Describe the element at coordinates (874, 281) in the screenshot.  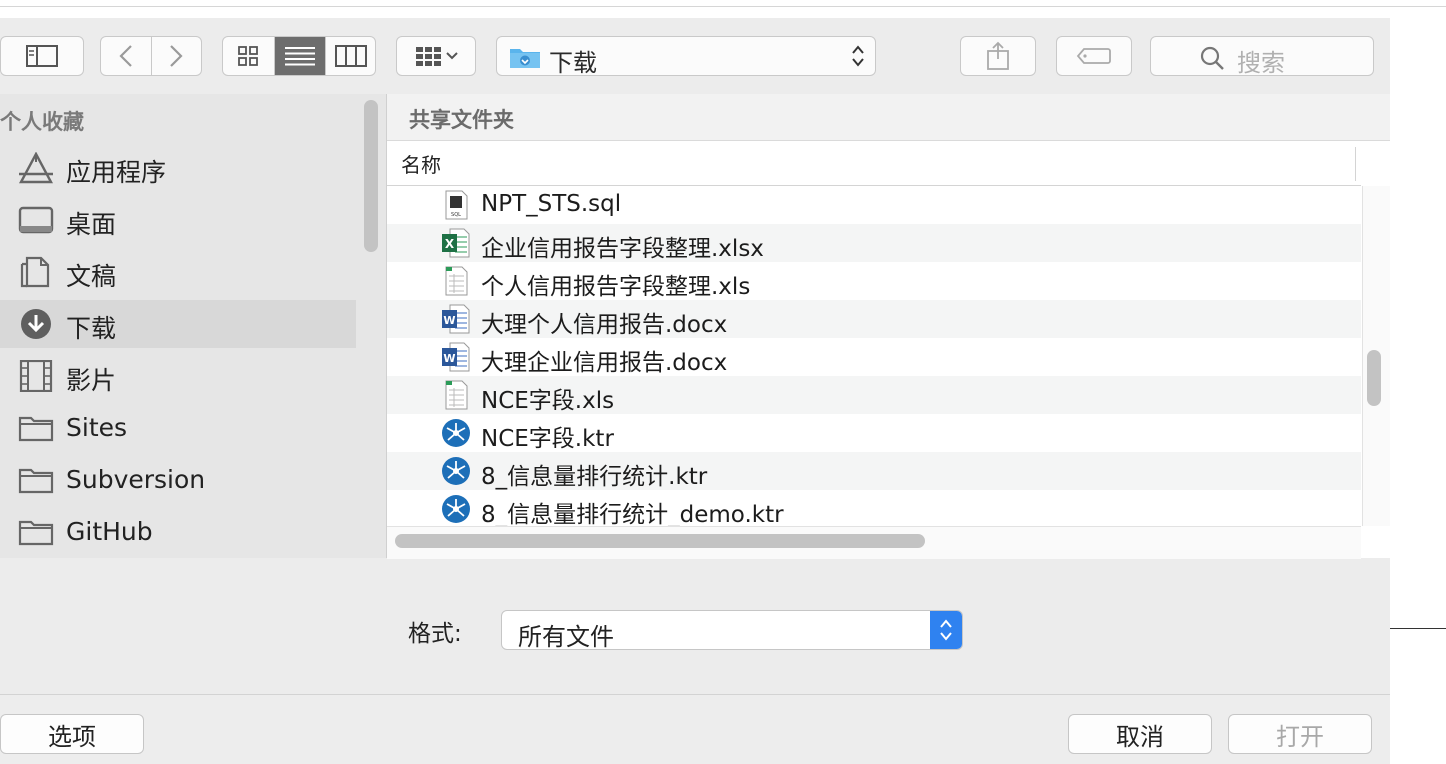
I see `file-row: 个人信用报告字段整理.xls` at that location.